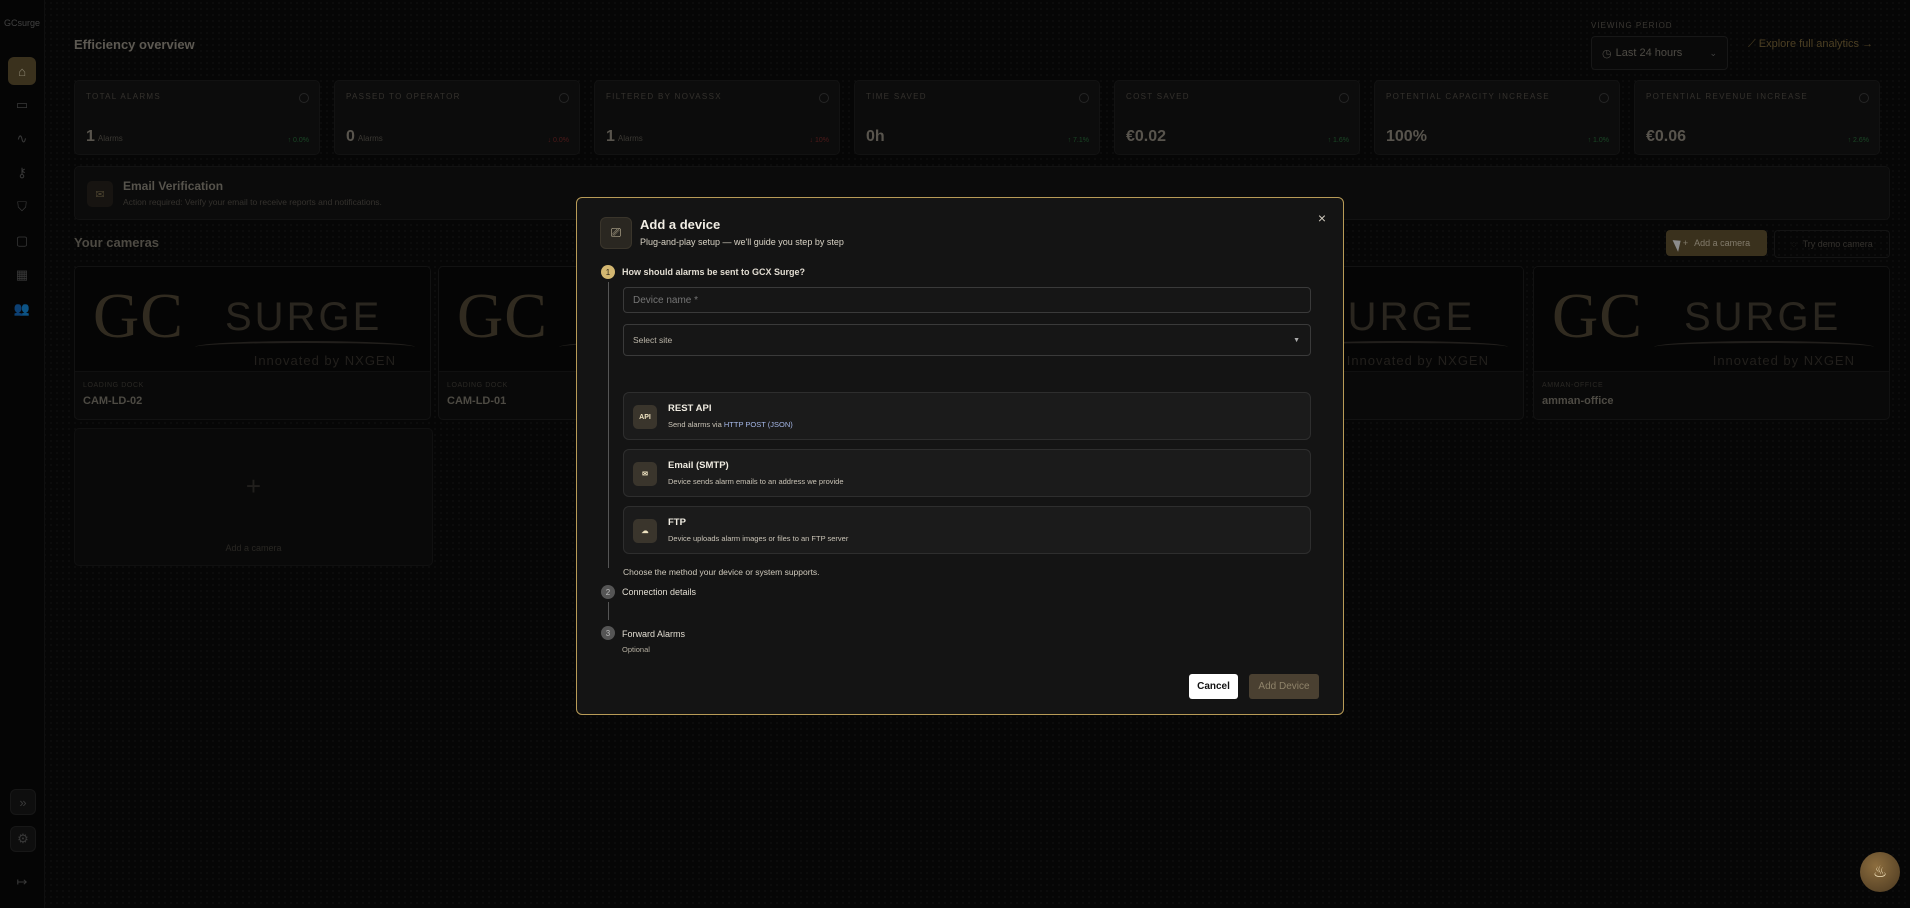 The height and width of the screenshot is (908, 1910). I want to click on cancel-button: Cancel, so click(1213, 686).